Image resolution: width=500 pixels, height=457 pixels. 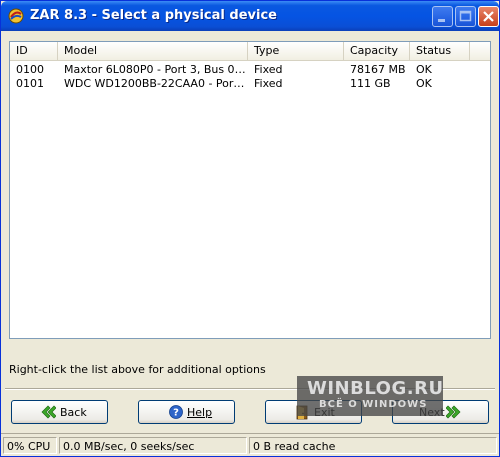 I want to click on column-header-type: Type, so click(x=296, y=51).